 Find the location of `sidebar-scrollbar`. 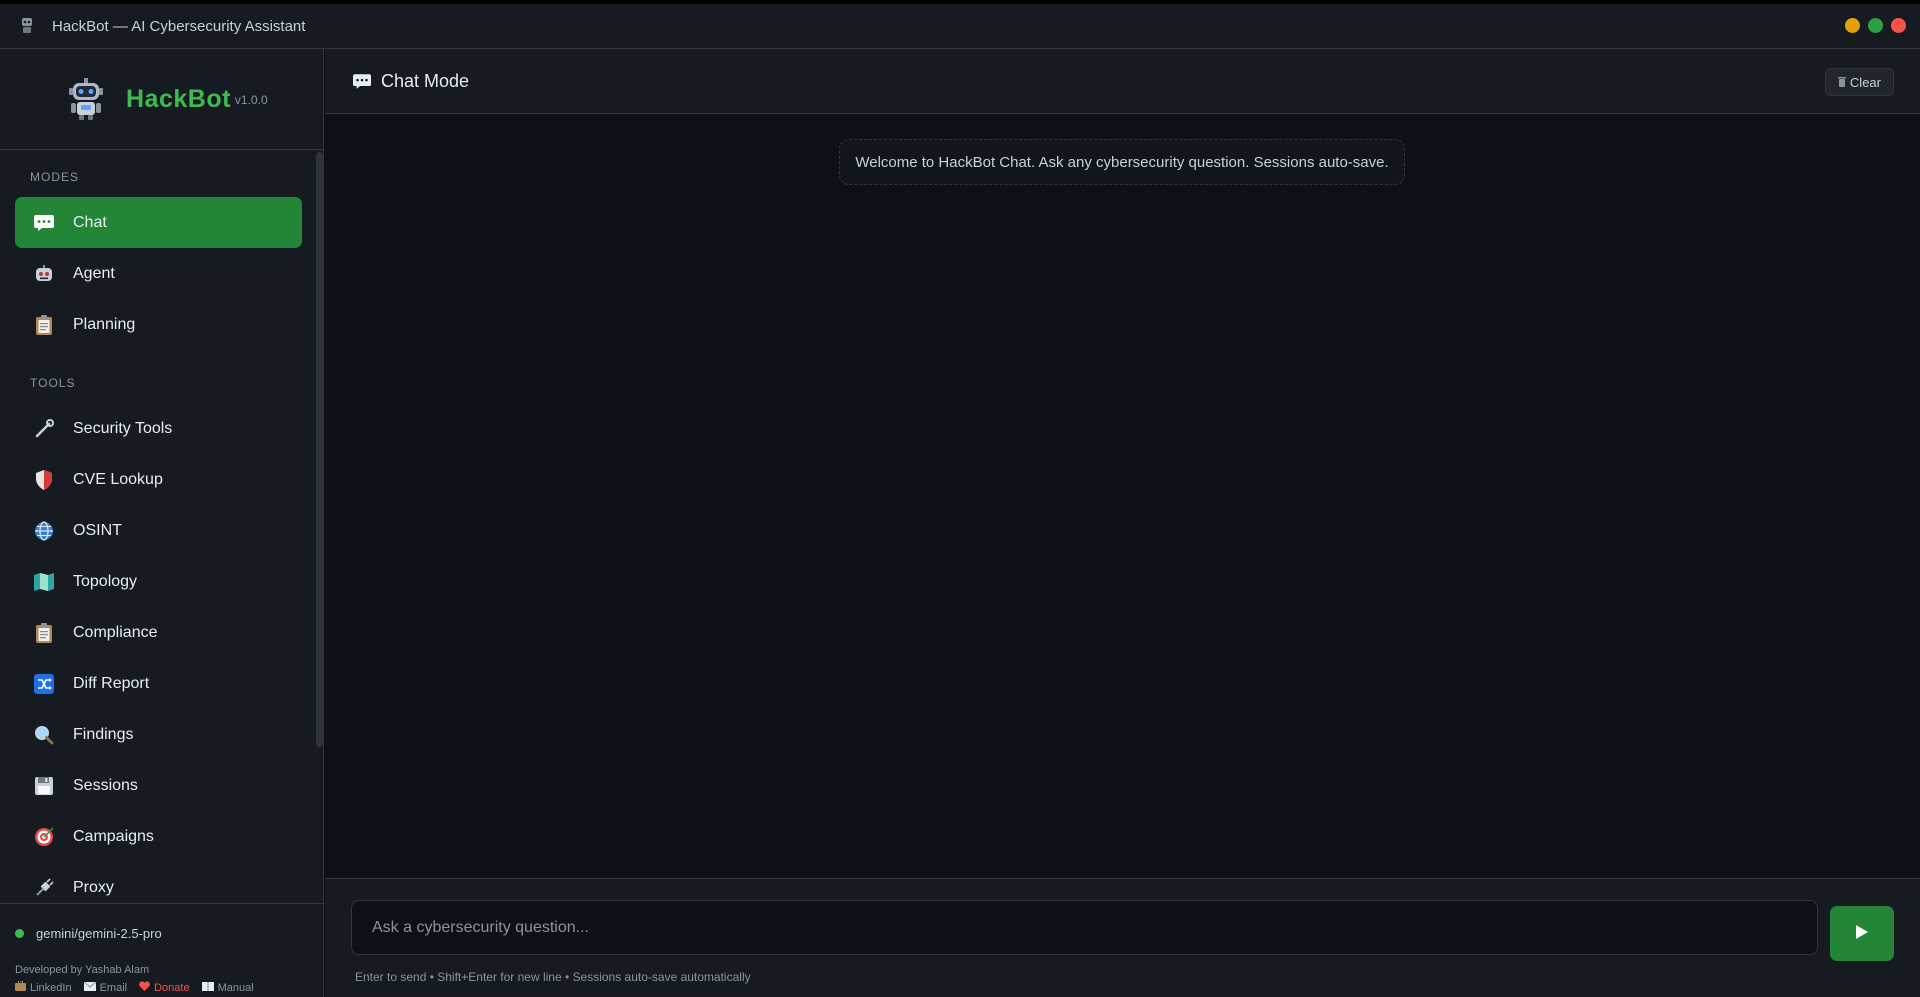

sidebar-scrollbar is located at coordinates (319, 449).